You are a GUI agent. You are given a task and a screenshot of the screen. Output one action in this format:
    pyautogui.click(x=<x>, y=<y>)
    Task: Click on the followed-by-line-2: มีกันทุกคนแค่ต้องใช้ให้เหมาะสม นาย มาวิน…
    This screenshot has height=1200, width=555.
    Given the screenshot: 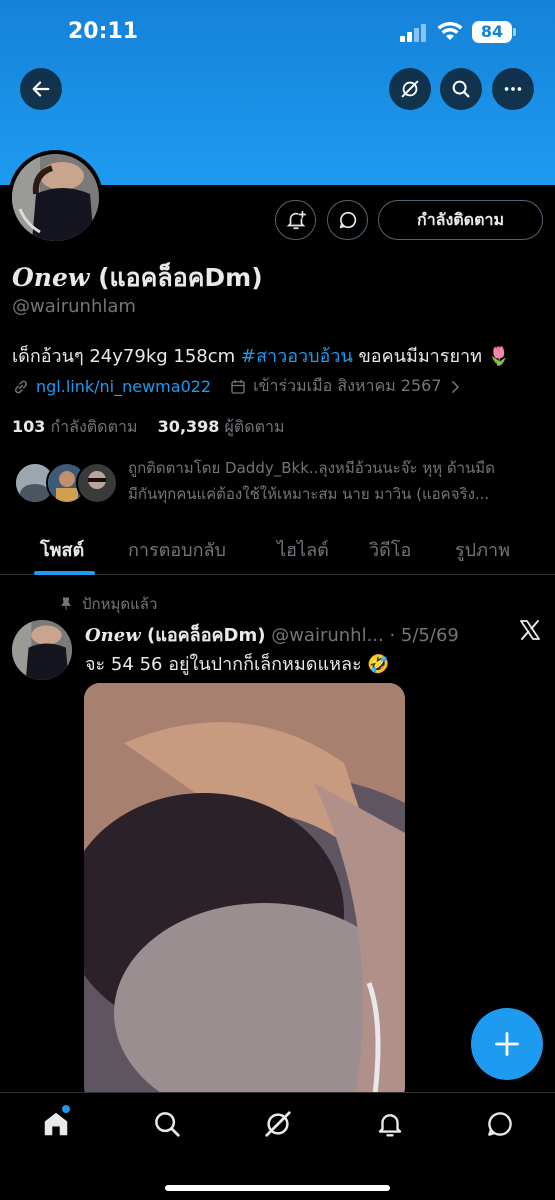 What is the action you would take?
    pyautogui.click(x=309, y=494)
    